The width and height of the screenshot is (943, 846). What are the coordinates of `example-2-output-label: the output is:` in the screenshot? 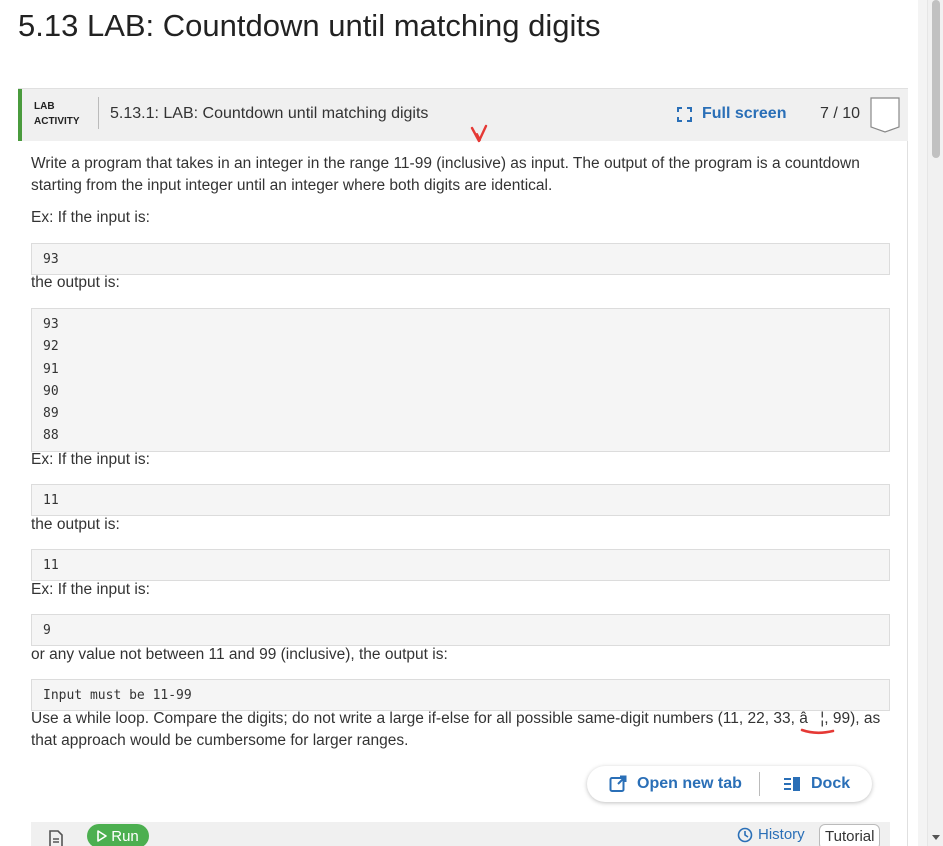 It's located at (75, 524).